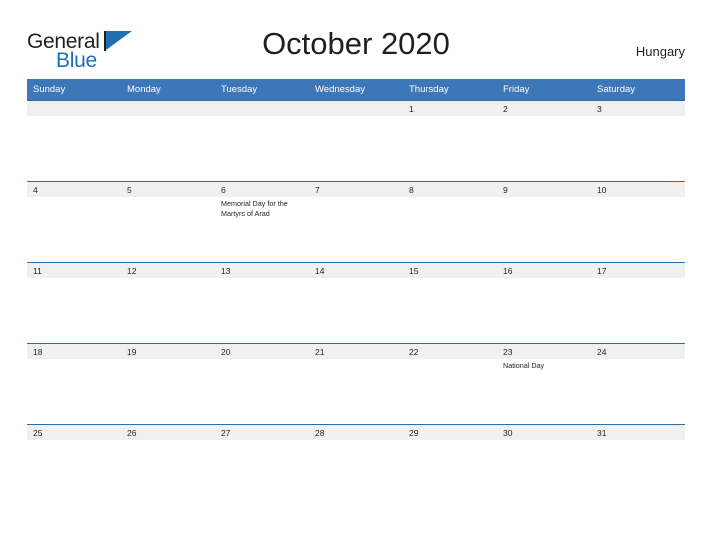  I want to click on day-number: 21, so click(356, 351).